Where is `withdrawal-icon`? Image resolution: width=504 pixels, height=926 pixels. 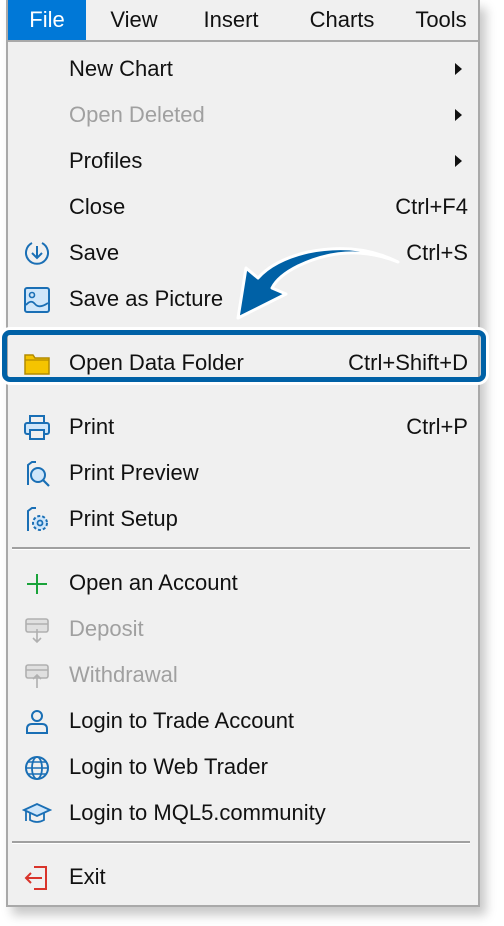 withdrawal-icon is located at coordinates (37, 676).